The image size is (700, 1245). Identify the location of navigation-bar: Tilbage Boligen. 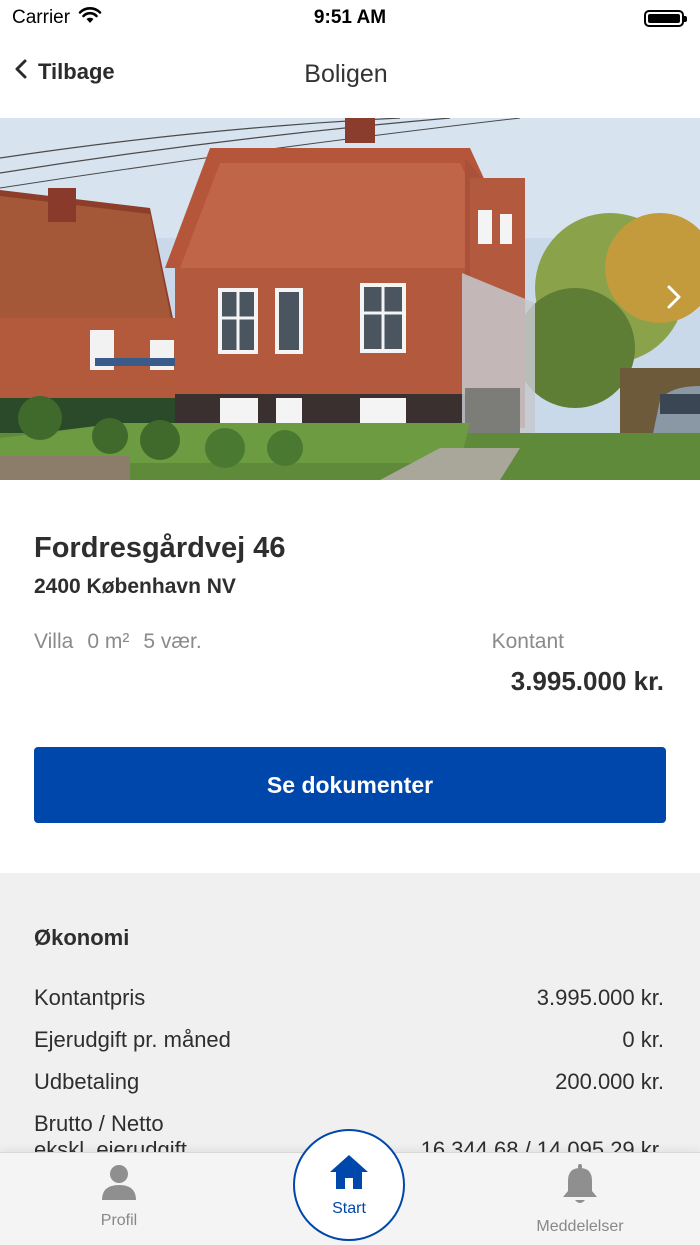
(350, 77).